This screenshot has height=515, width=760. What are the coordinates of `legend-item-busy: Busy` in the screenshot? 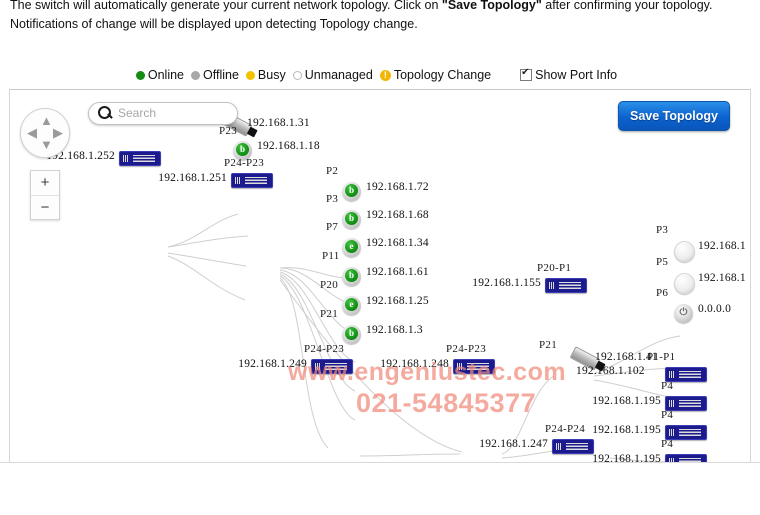 It's located at (265, 75).